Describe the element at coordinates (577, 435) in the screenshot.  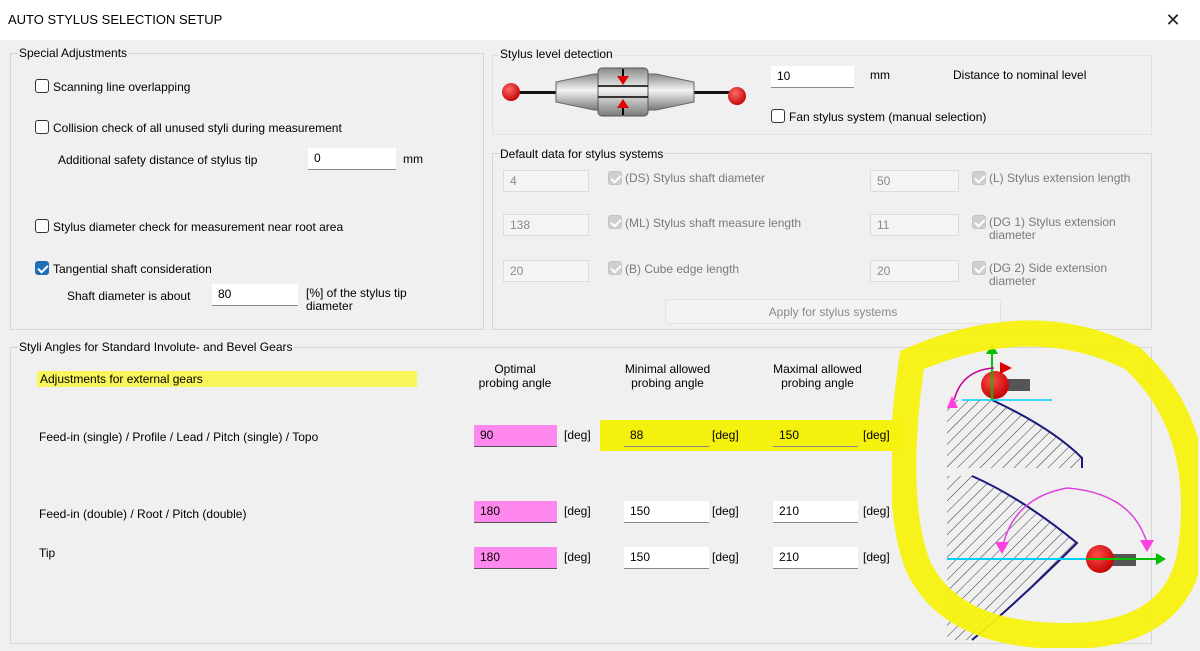
I see `row1-optimal-unit: [deg]` at that location.